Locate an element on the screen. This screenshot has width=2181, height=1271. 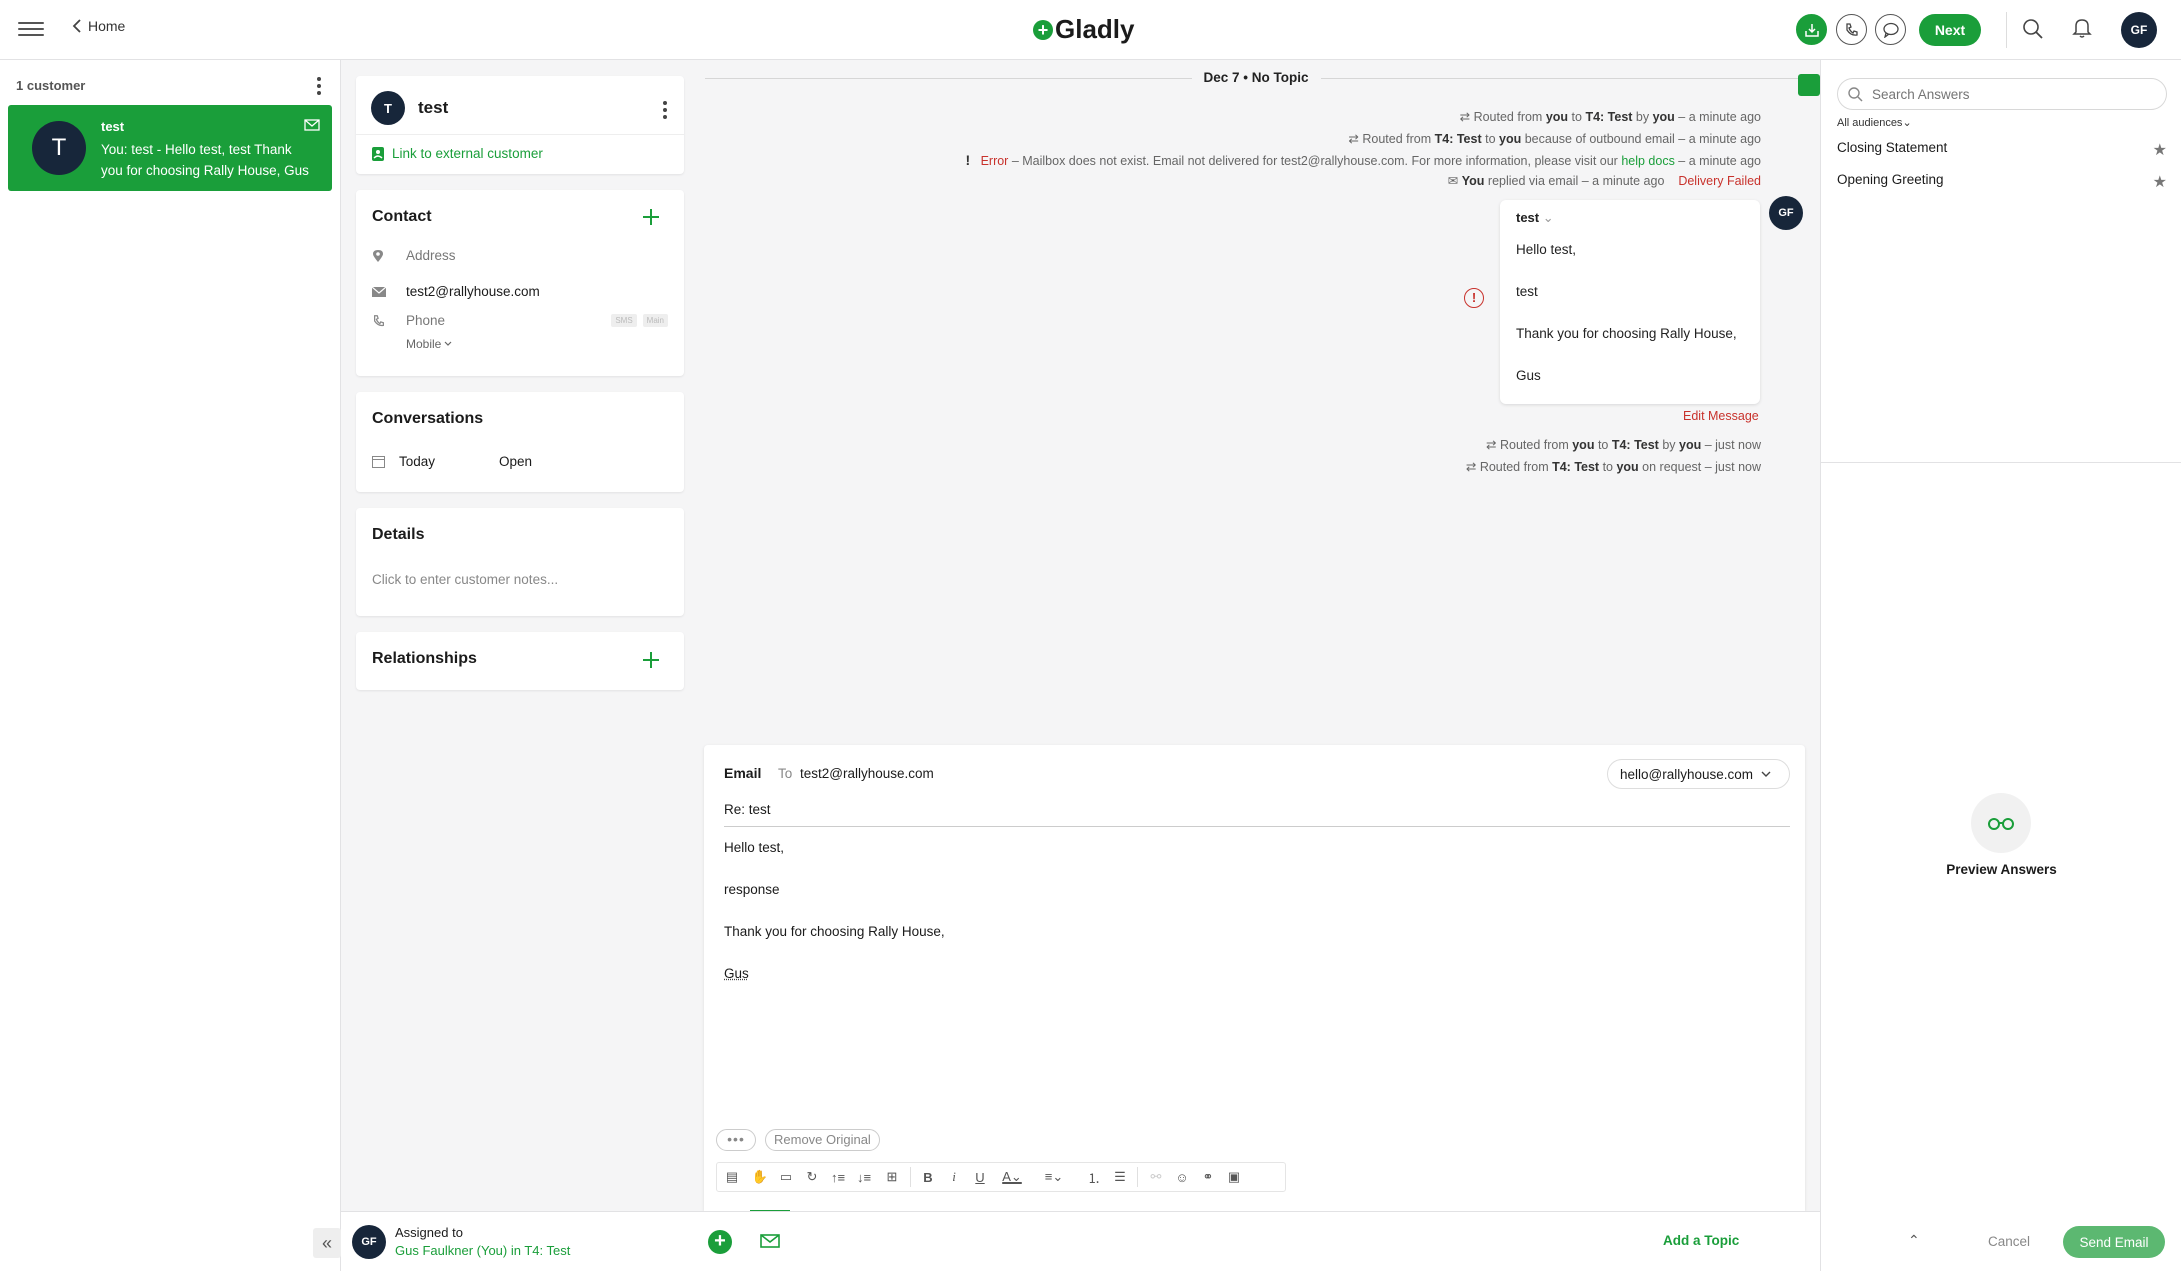
increase-size-icon: ↑≡ is located at coordinates (838, 1177).